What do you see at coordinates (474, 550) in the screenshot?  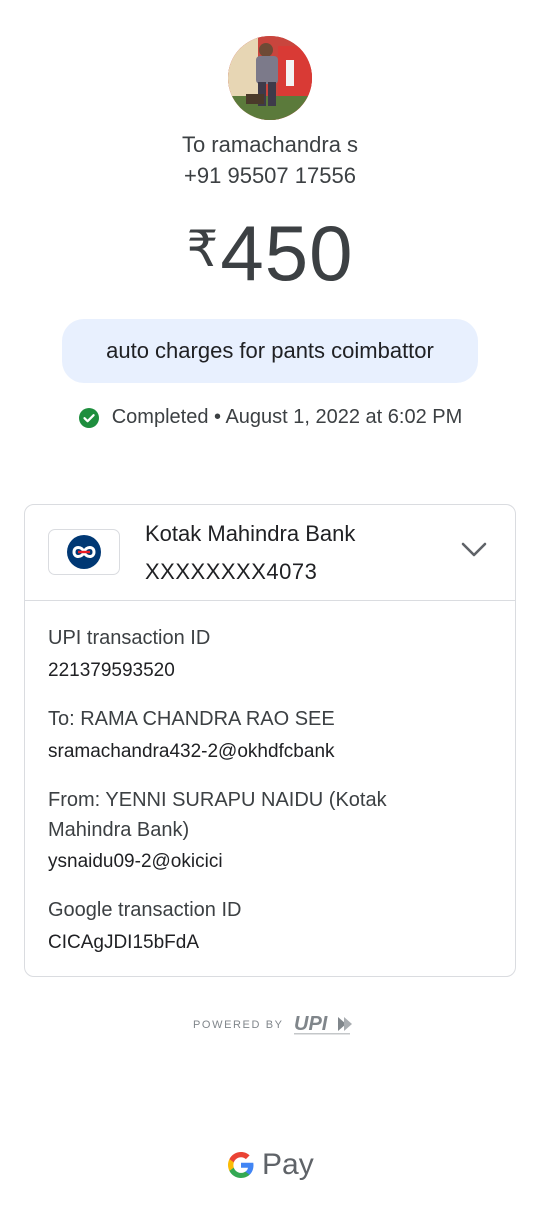 I see `chevron-down-icon` at bounding box center [474, 550].